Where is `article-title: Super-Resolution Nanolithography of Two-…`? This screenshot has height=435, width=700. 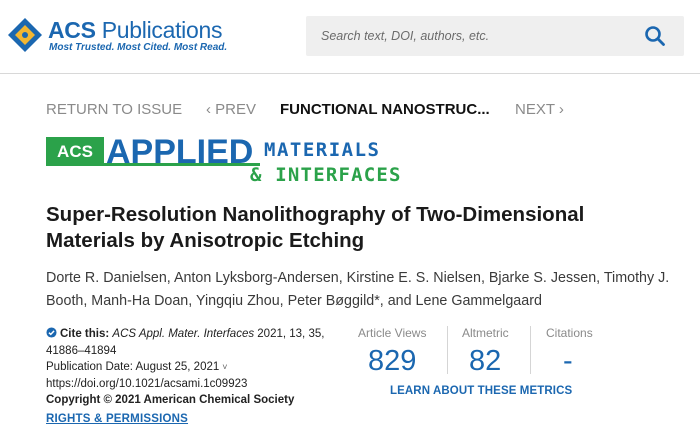
article-title: Super-Resolution Nanolithography of Two-… is located at coordinates (315, 227).